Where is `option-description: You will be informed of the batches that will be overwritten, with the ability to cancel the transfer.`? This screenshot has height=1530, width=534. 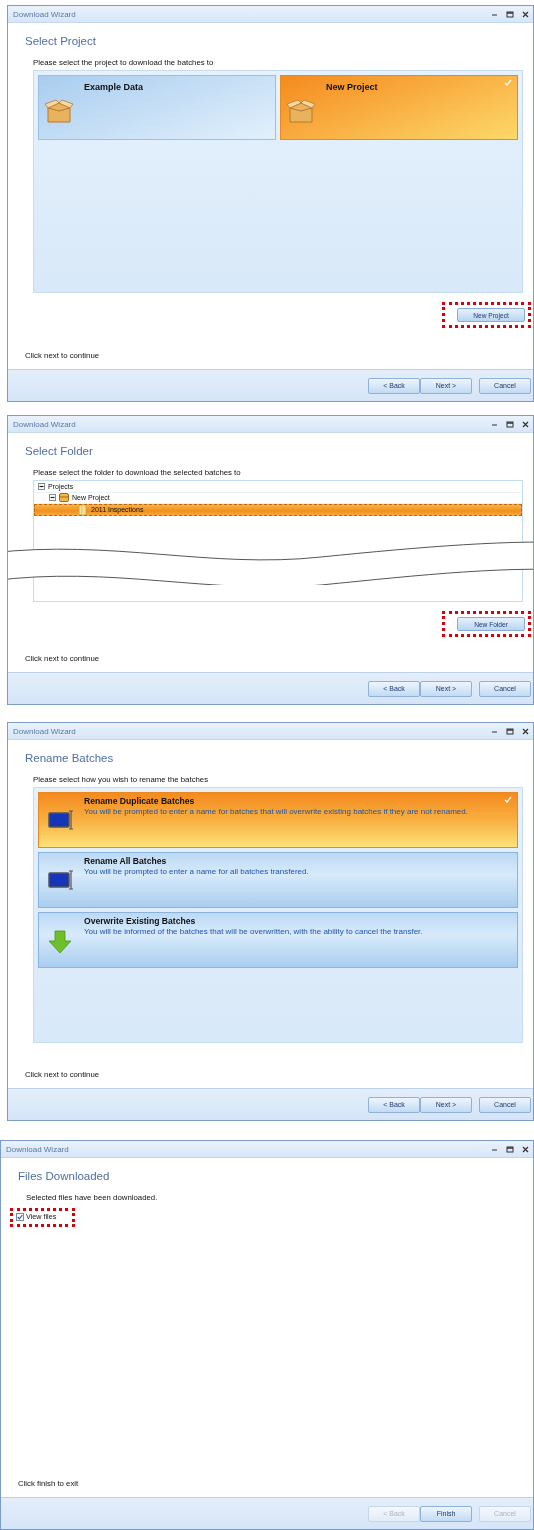 option-description: You will be informed of the batches that will be overwritten, with the ability to cancel the transfer. is located at coordinates (254, 931).